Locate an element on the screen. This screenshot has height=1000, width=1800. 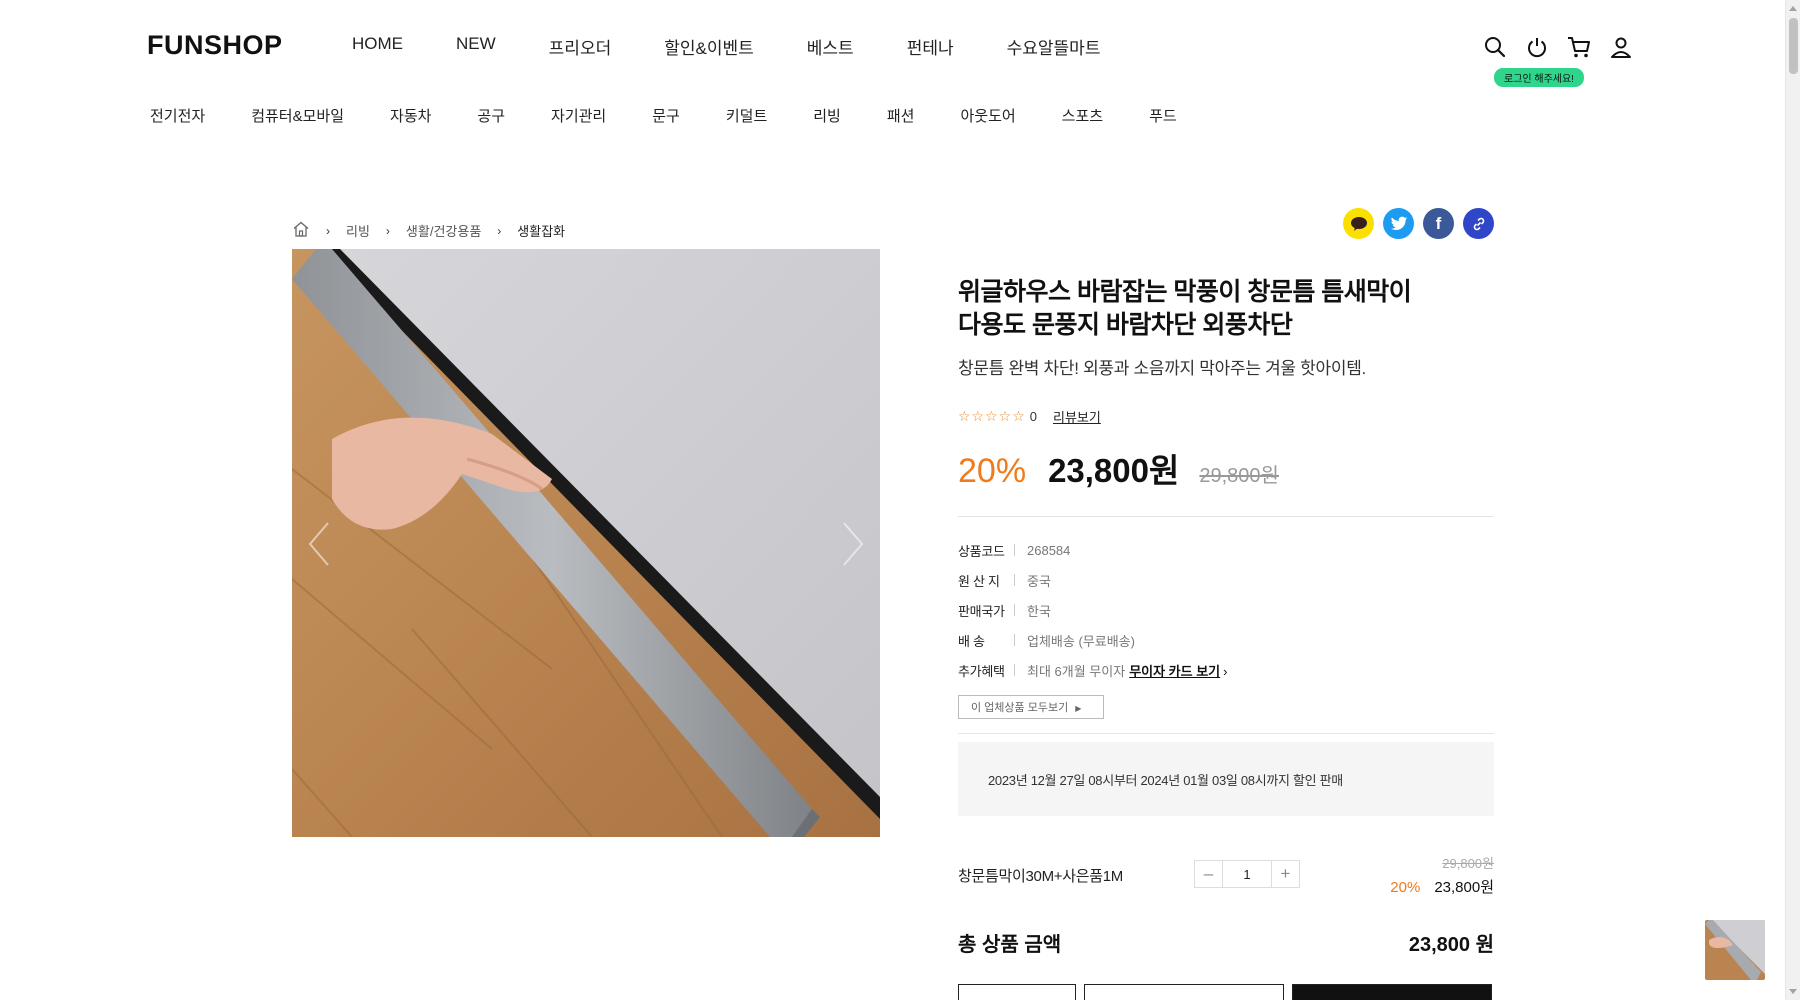
action-buttons is located at coordinates (1229, 992).